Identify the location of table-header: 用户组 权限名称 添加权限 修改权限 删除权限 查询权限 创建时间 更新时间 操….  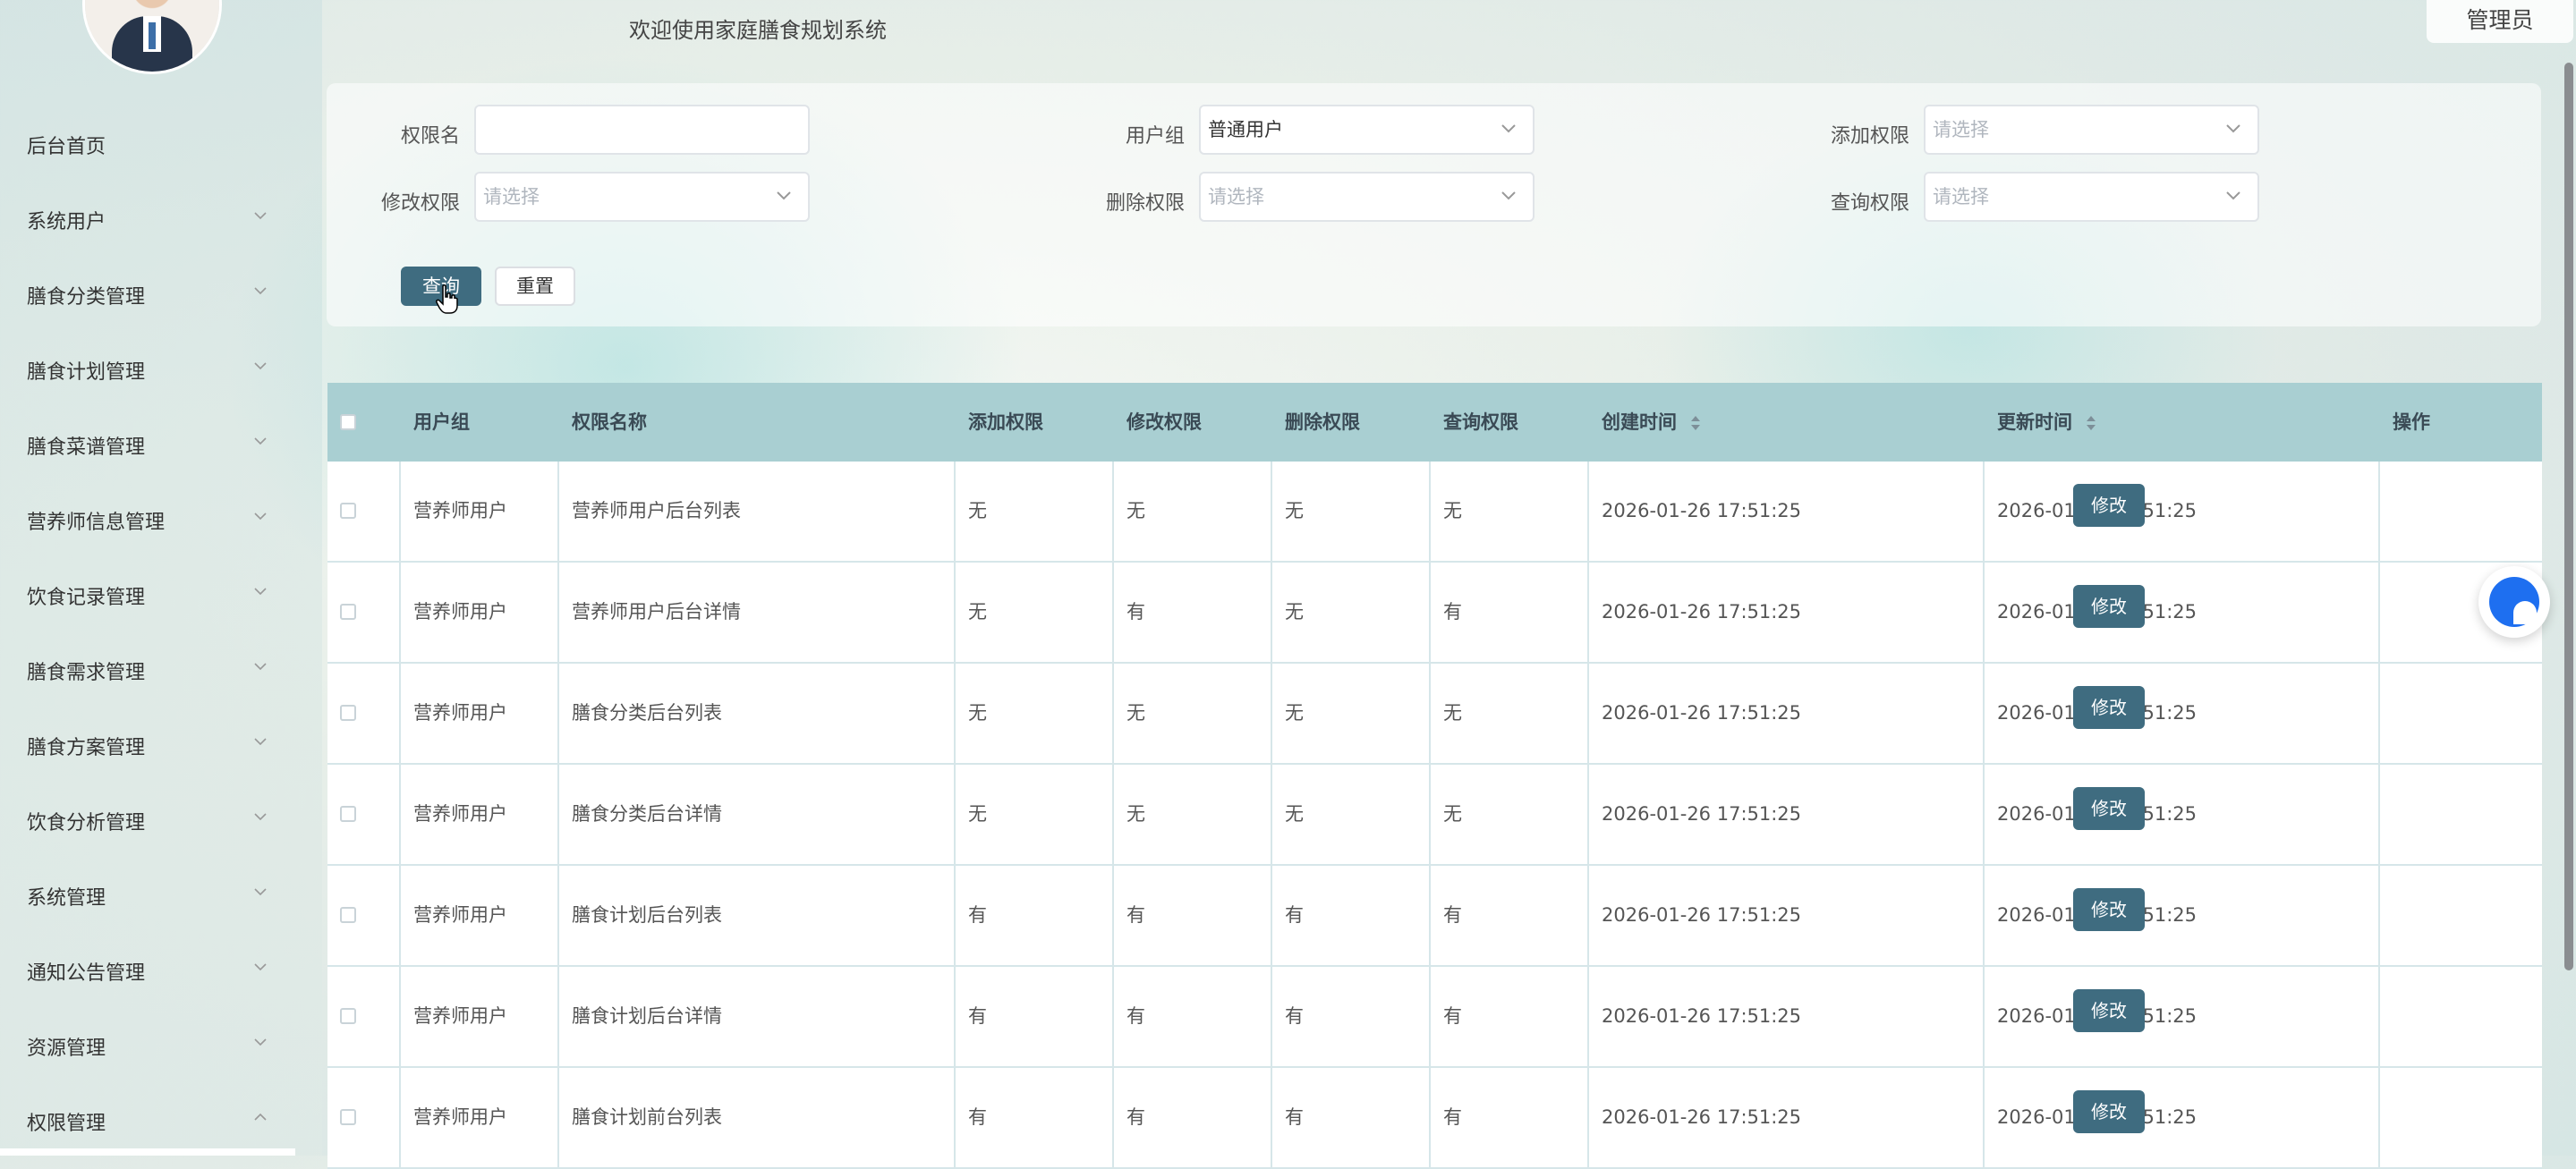
(1434, 423).